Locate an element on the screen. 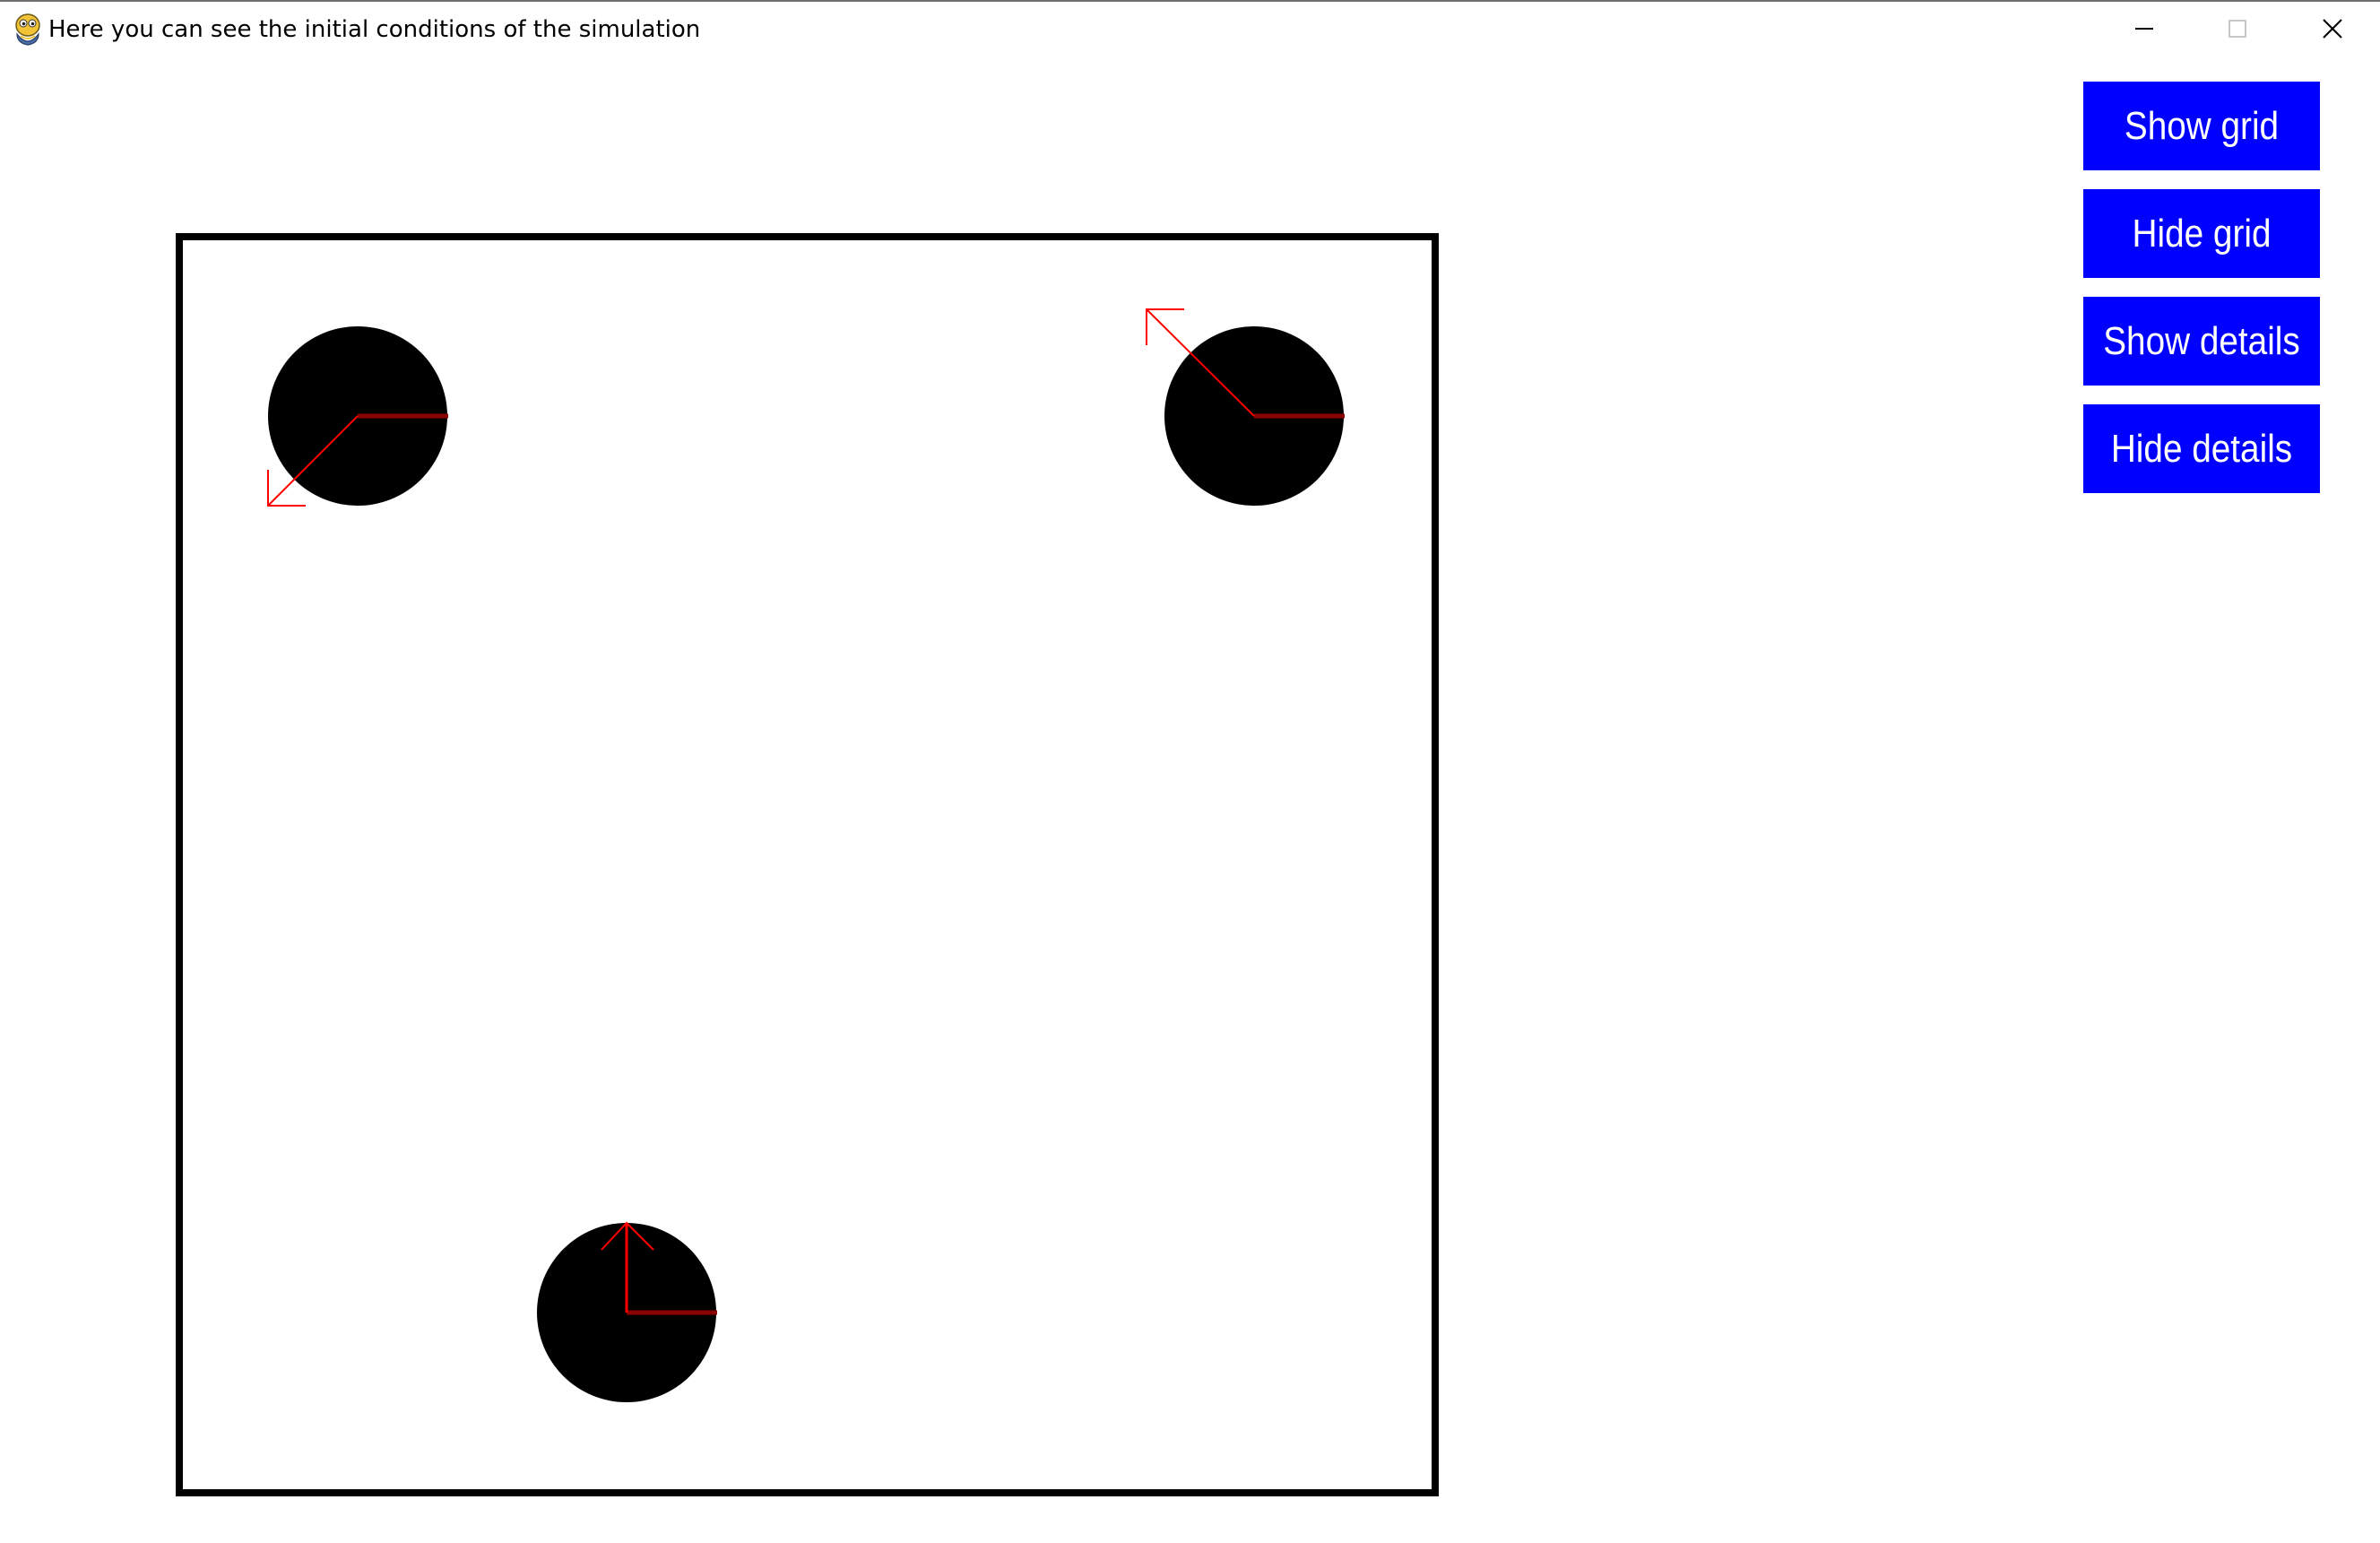 This screenshot has width=2380, height=1543. maximize-button is located at coordinates (2238, 29).